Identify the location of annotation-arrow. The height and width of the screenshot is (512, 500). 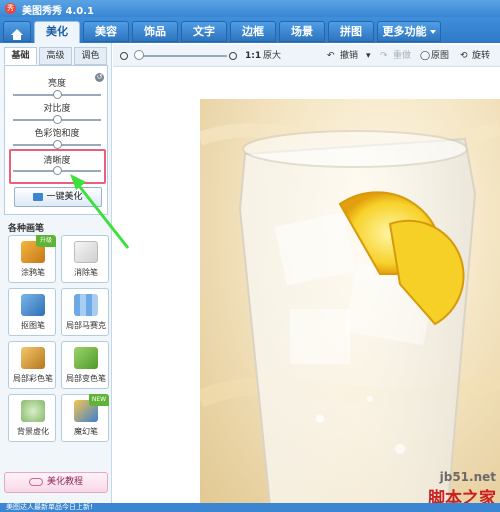
(100, 211).